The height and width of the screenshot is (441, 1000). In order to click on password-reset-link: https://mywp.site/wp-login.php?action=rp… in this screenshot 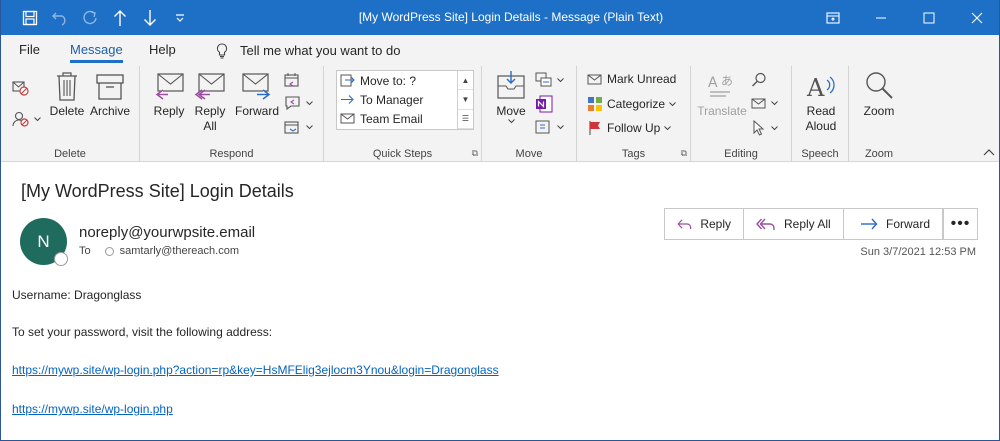, I will do `click(255, 370)`.